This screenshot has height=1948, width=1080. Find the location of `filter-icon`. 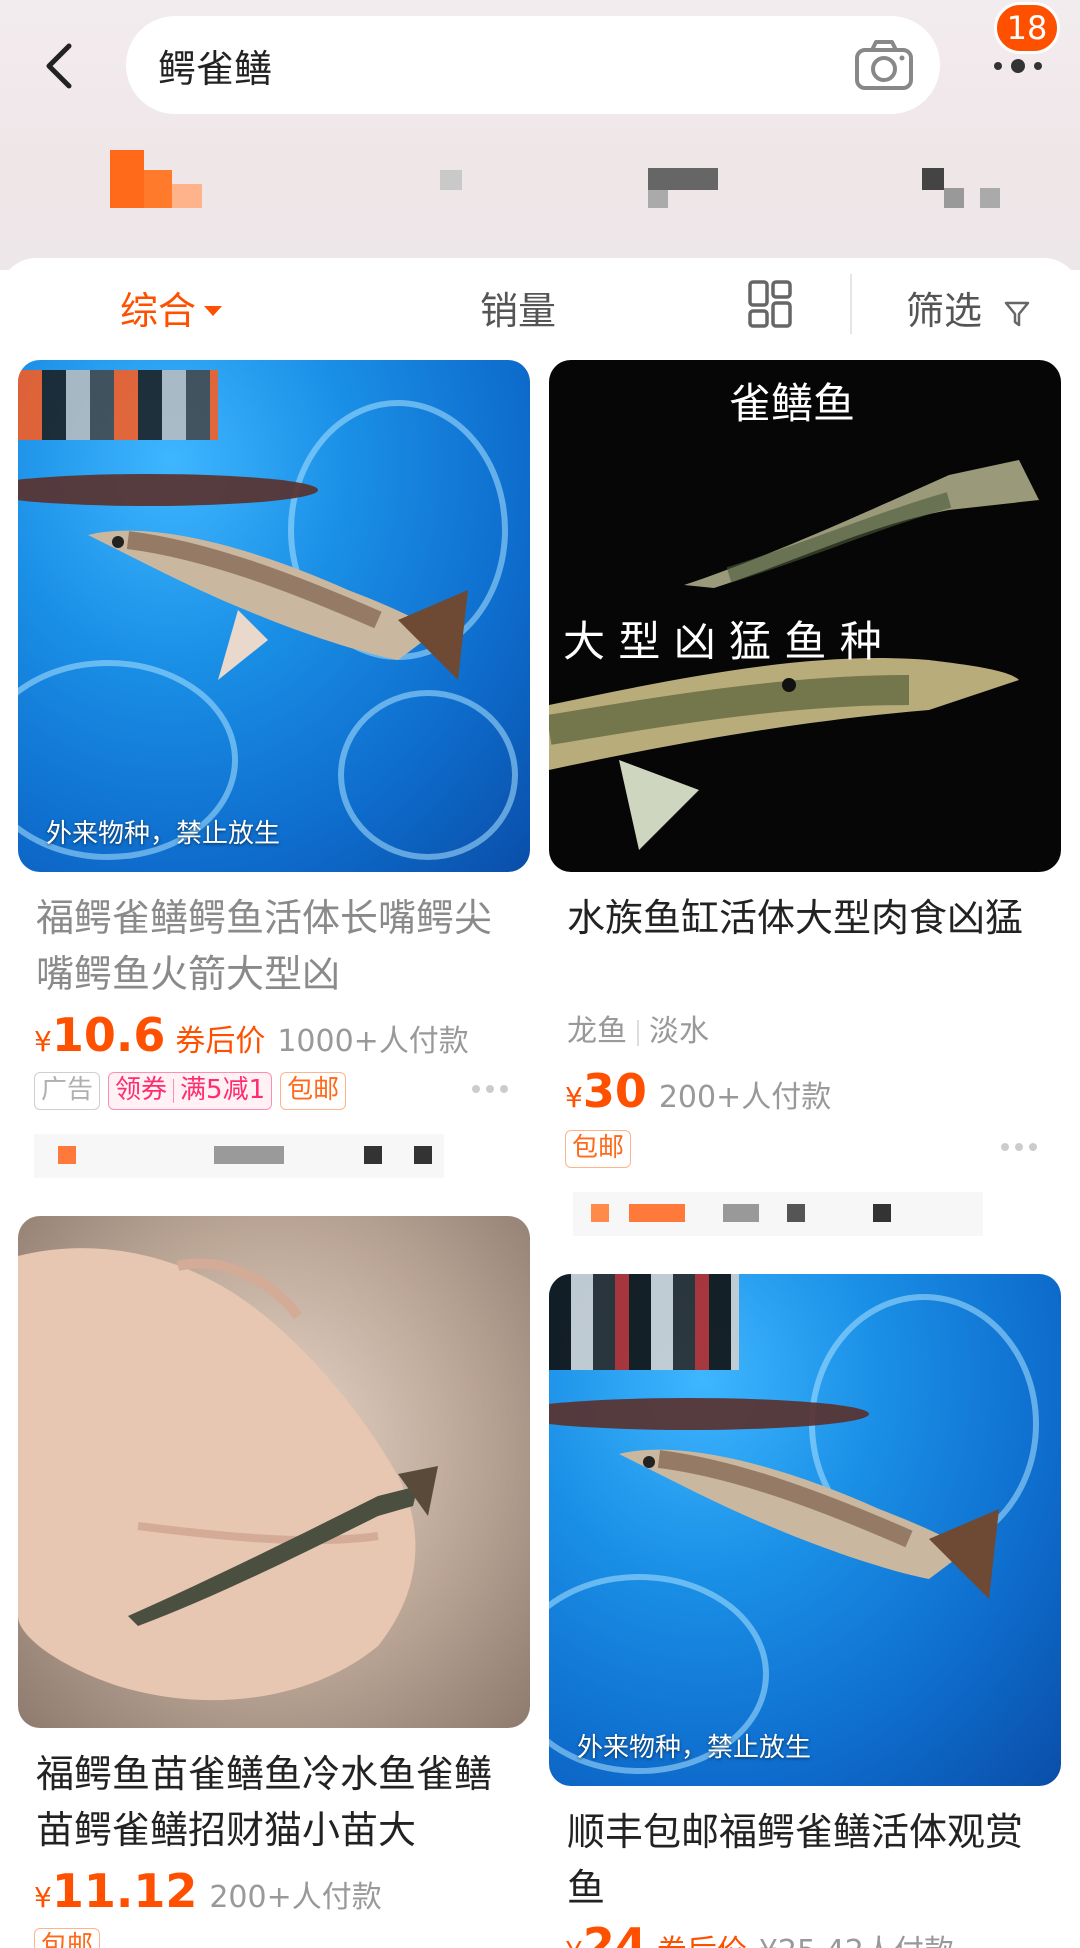

filter-icon is located at coordinates (1017, 313).